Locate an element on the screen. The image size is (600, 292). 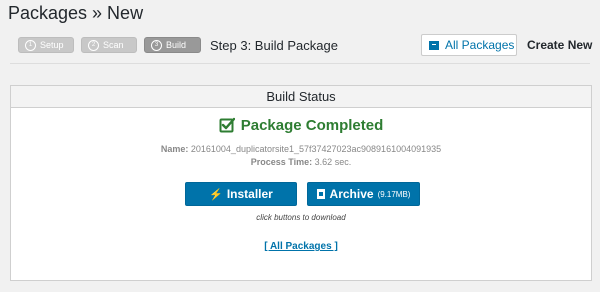
all-packages-label: All Packages is located at coordinates (480, 45).